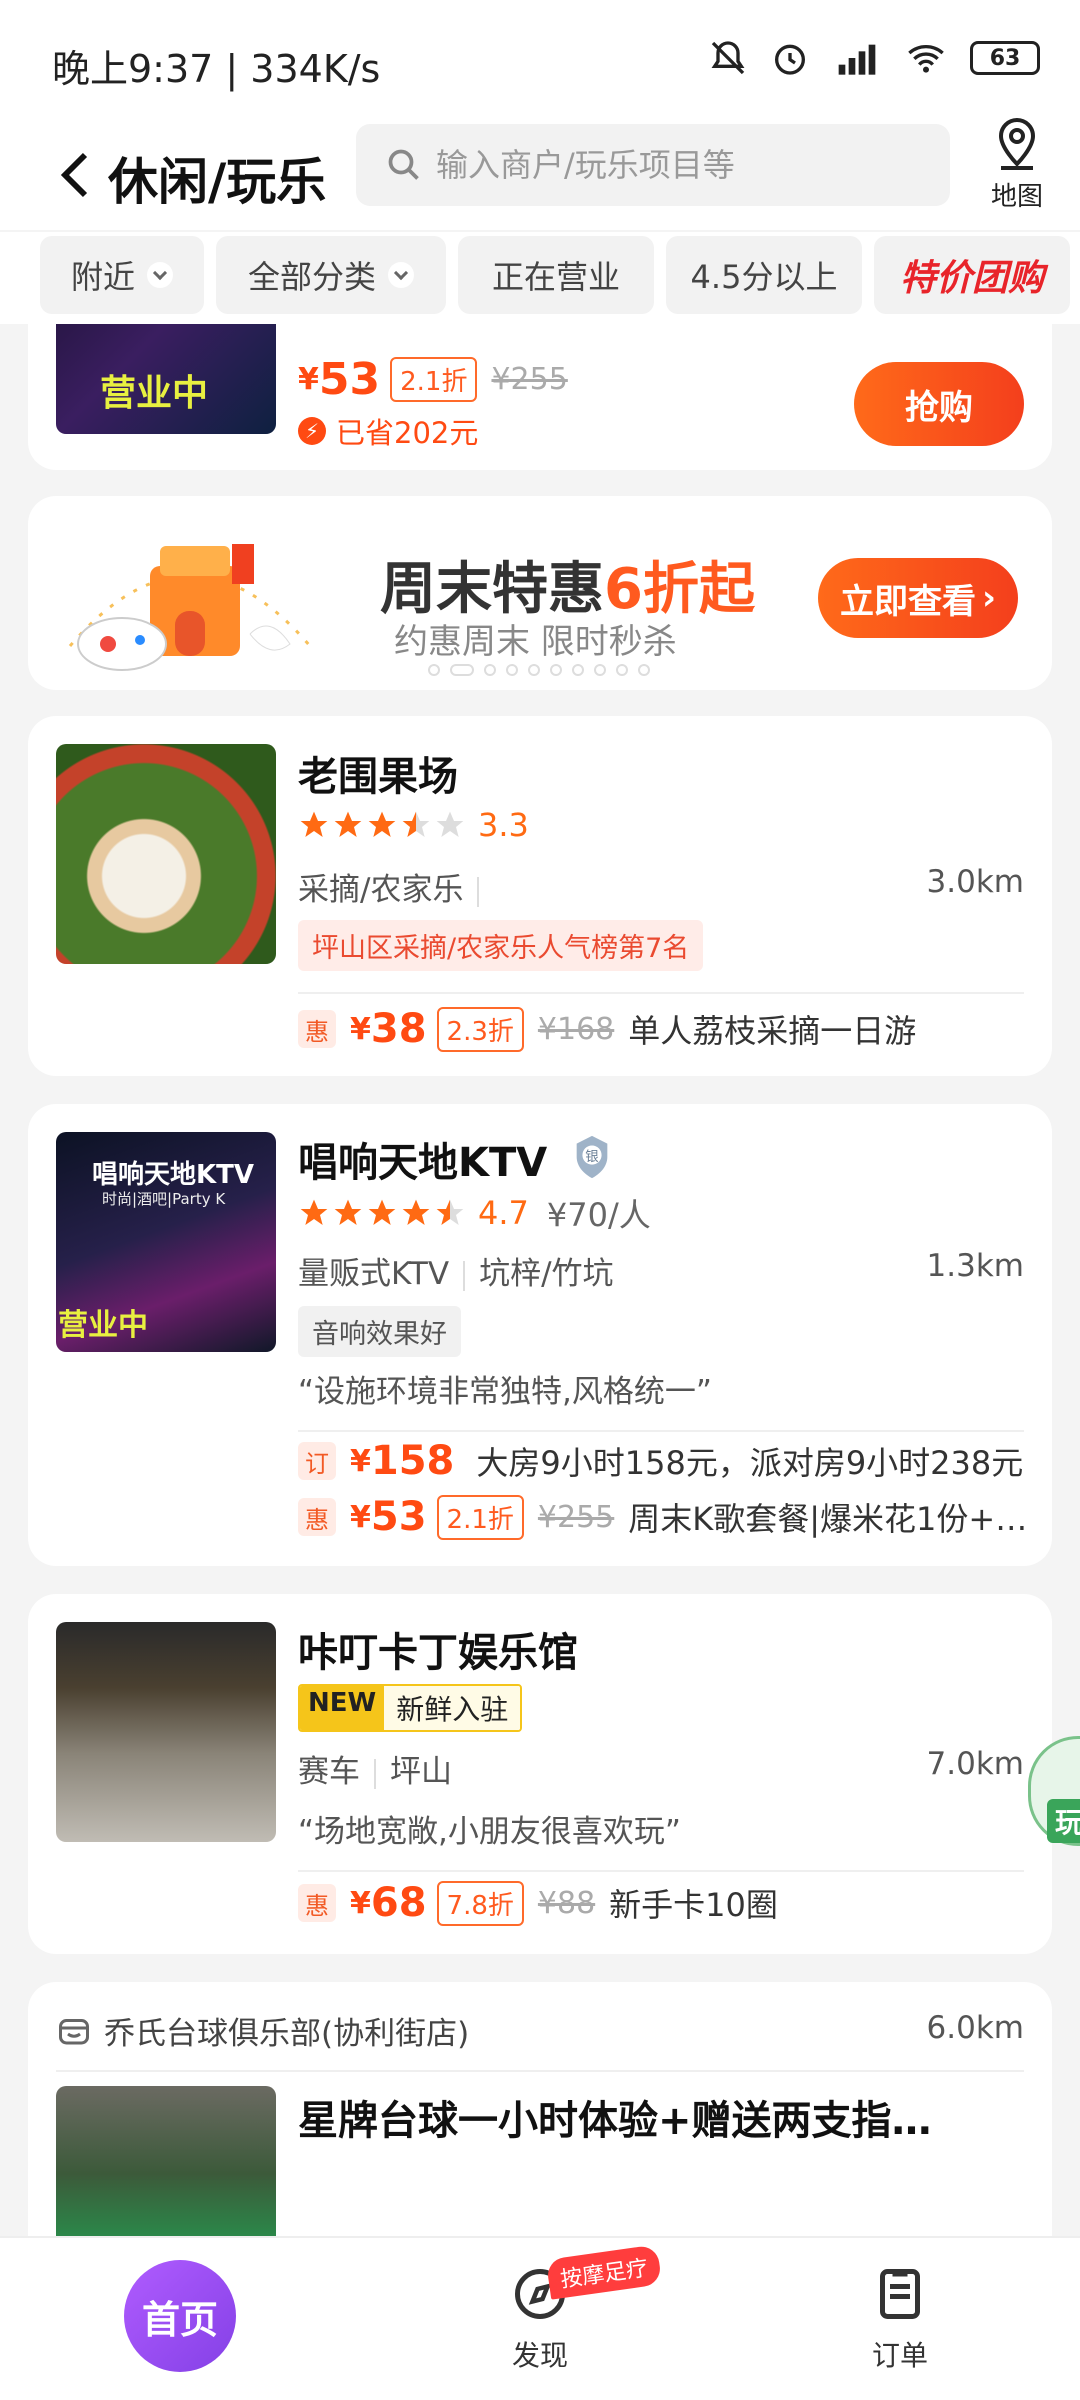 This screenshot has width=1080, height=2400. I want to click on back-arrow-icon, so click(74, 175).